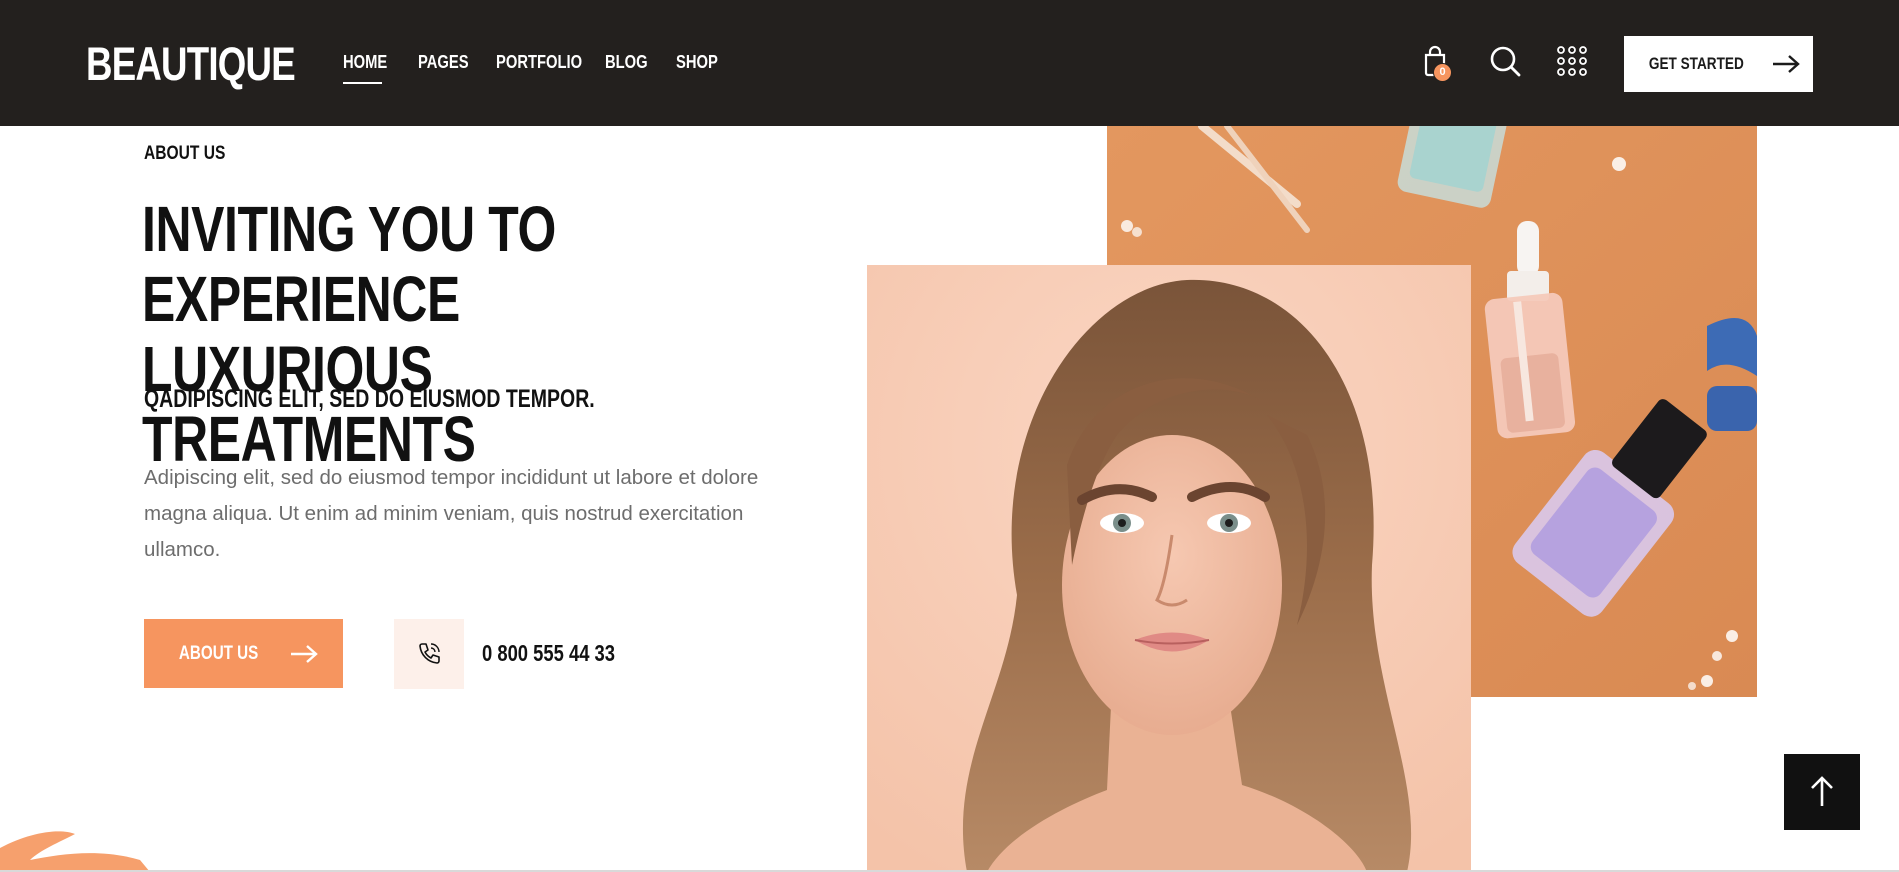  I want to click on arrow-up-icon, so click(1822, 791).